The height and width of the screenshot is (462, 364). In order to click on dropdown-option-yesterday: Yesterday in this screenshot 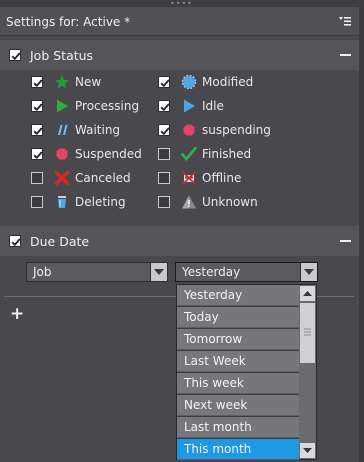, I will do `click(238, 295)`.